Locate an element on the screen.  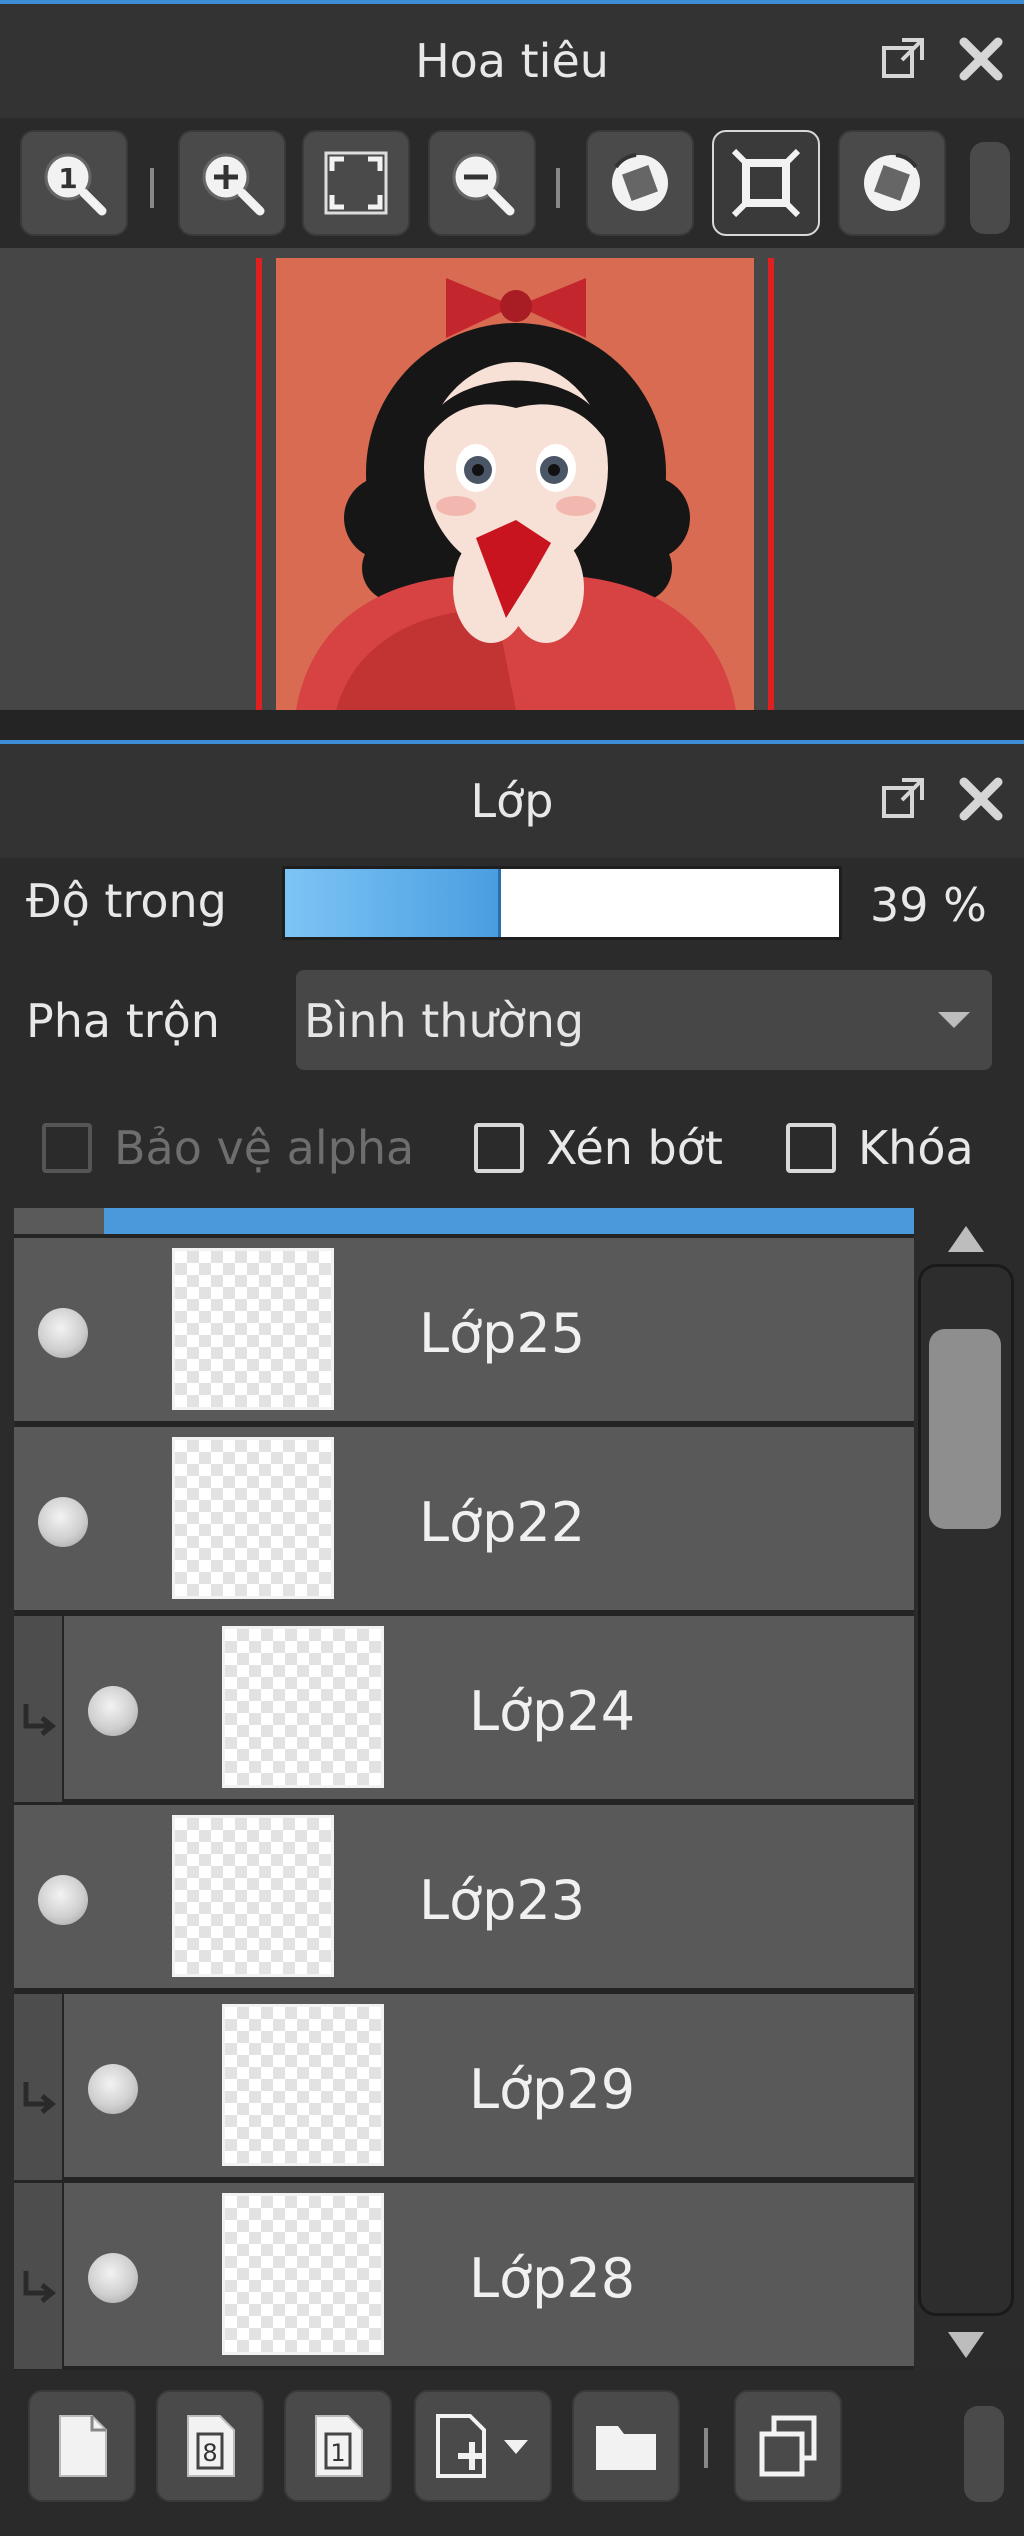
folder-icon is located at coordinates (626, 2446).